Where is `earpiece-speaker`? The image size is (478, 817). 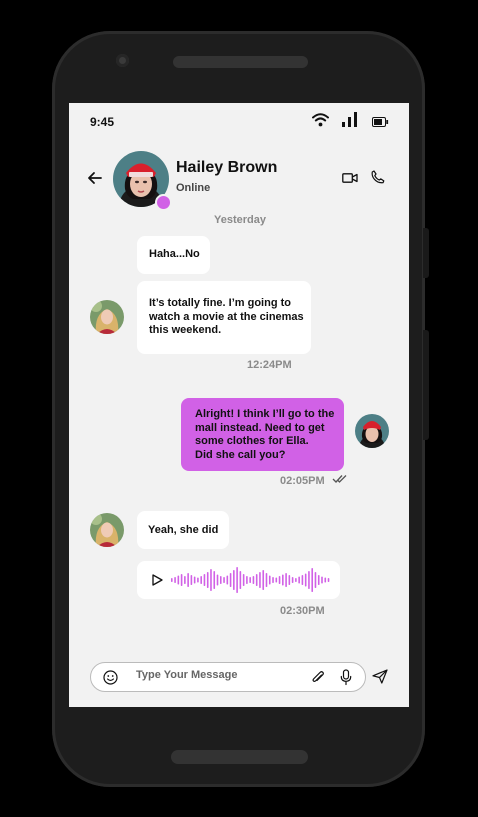
earpiece-speaker is located at coordinates (240, 62).